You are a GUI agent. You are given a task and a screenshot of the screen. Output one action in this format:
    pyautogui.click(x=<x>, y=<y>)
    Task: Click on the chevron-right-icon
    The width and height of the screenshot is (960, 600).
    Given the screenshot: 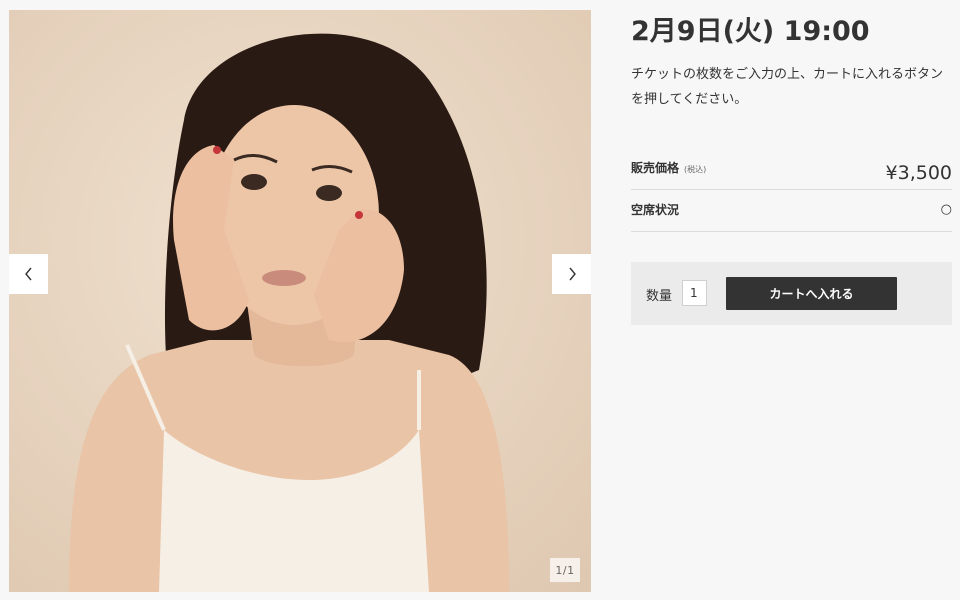 What is the action you would take?
    pyautogui.click(x=572, y=274)
    